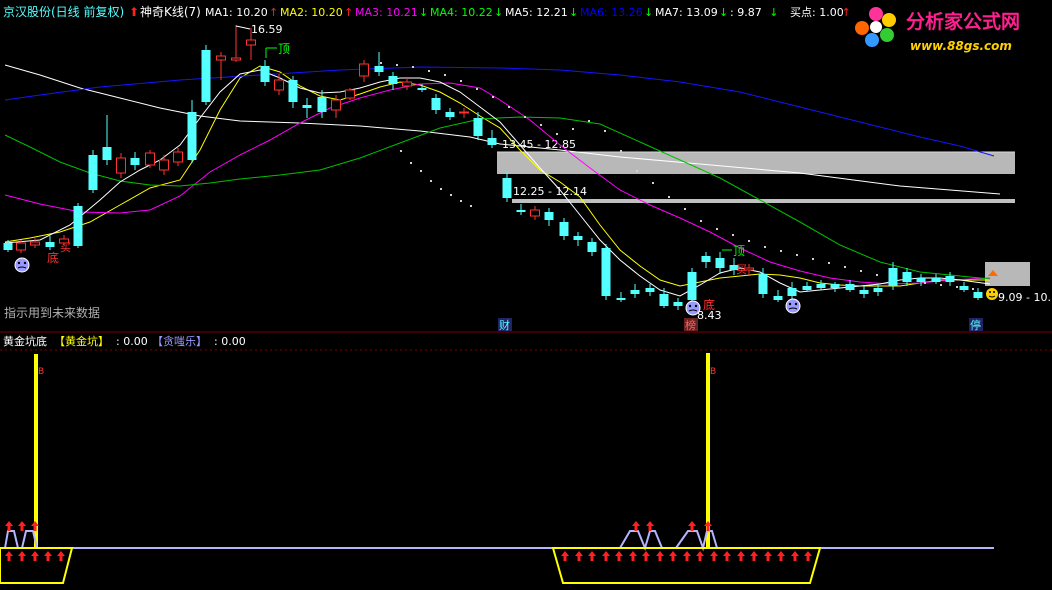 Image resolution: width=1052 pixels, height=590 pixels. What do you see at coordinates (27, 12) in the screenshot?
I see `stock-name: 京汉股份` at bounding box center [27, 12].